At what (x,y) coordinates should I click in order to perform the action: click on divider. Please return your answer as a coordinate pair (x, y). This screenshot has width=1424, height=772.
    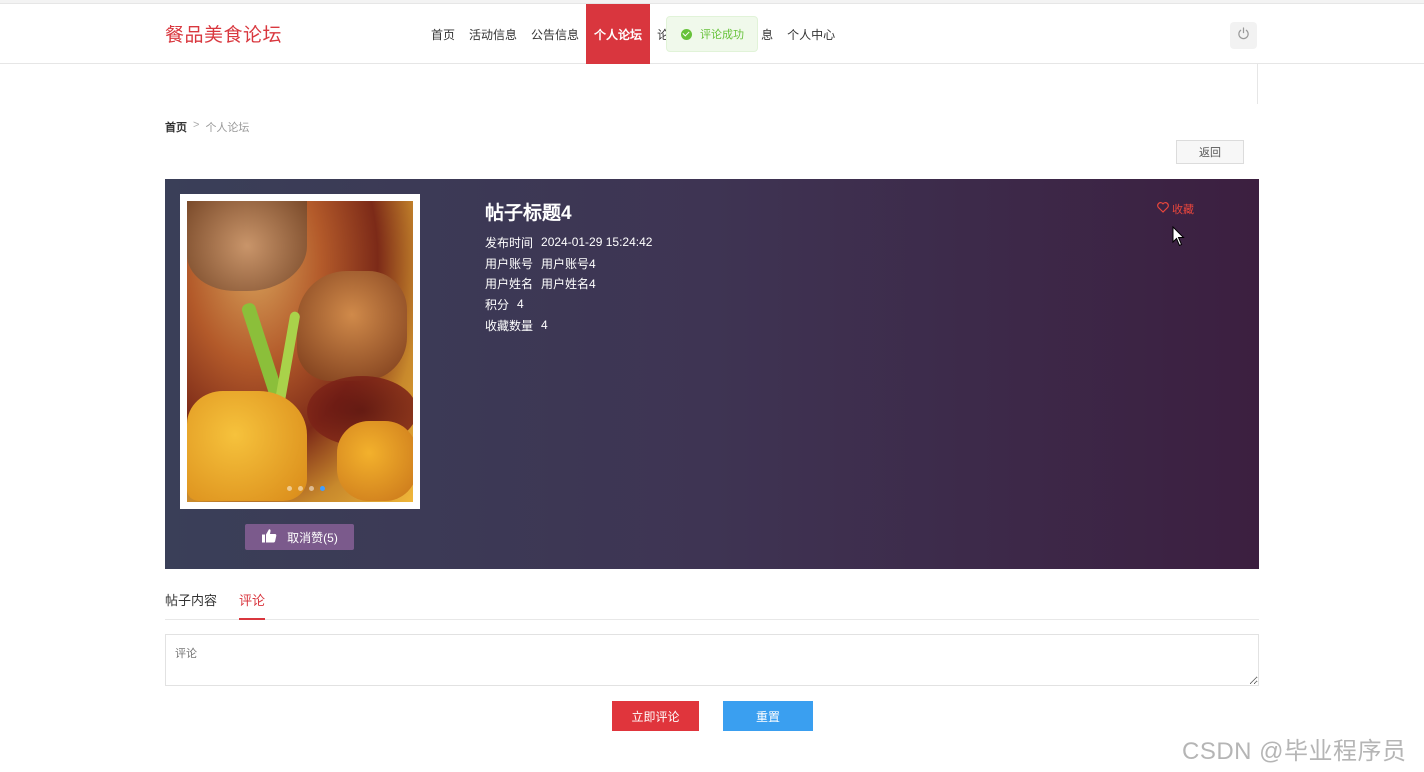
    Looking at the image, I should click on (1257, 84).